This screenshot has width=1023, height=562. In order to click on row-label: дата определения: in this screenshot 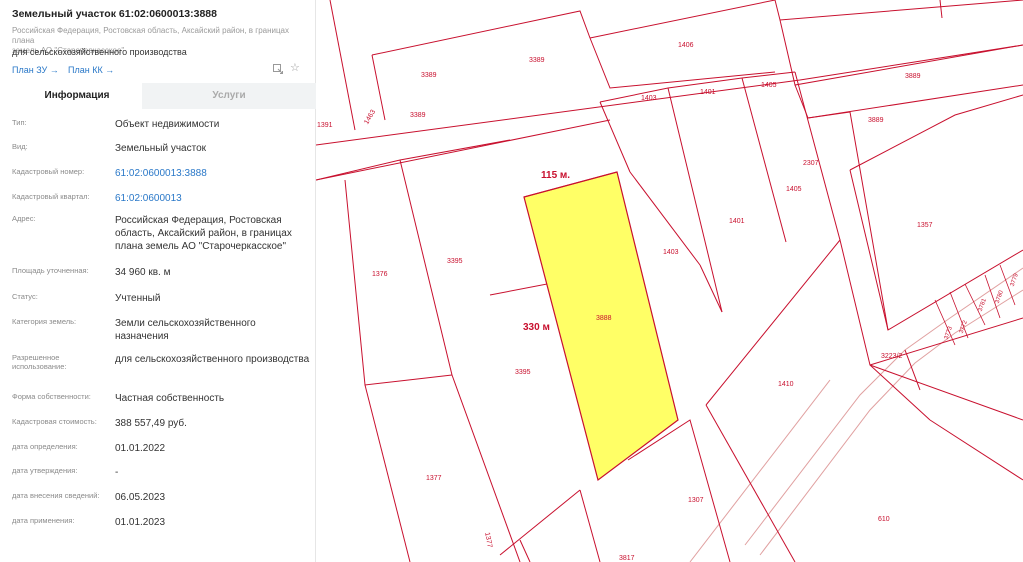, I will do `click(45, 446)`.